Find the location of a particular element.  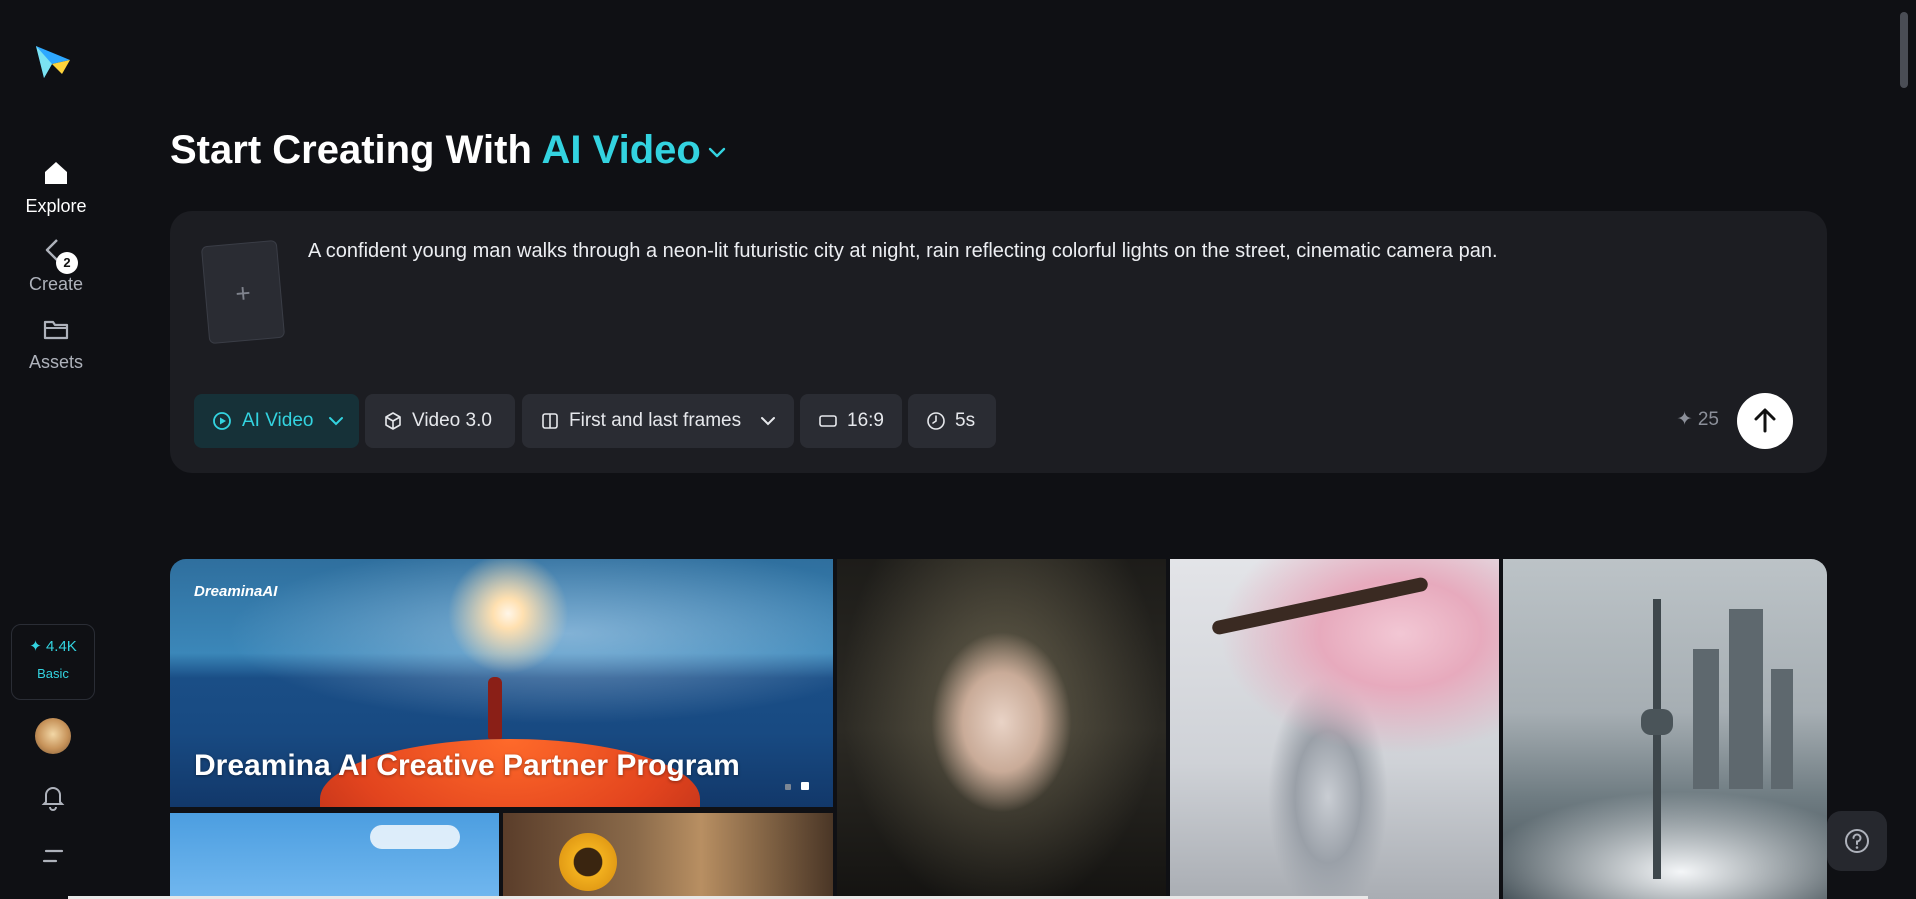

nav-assets: Assets is located at coordinates (56, 343).